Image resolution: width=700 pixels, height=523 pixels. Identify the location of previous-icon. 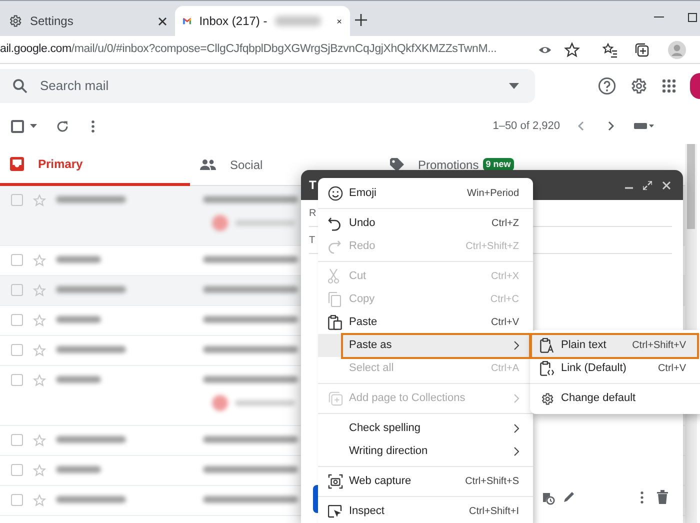
(581, 126).